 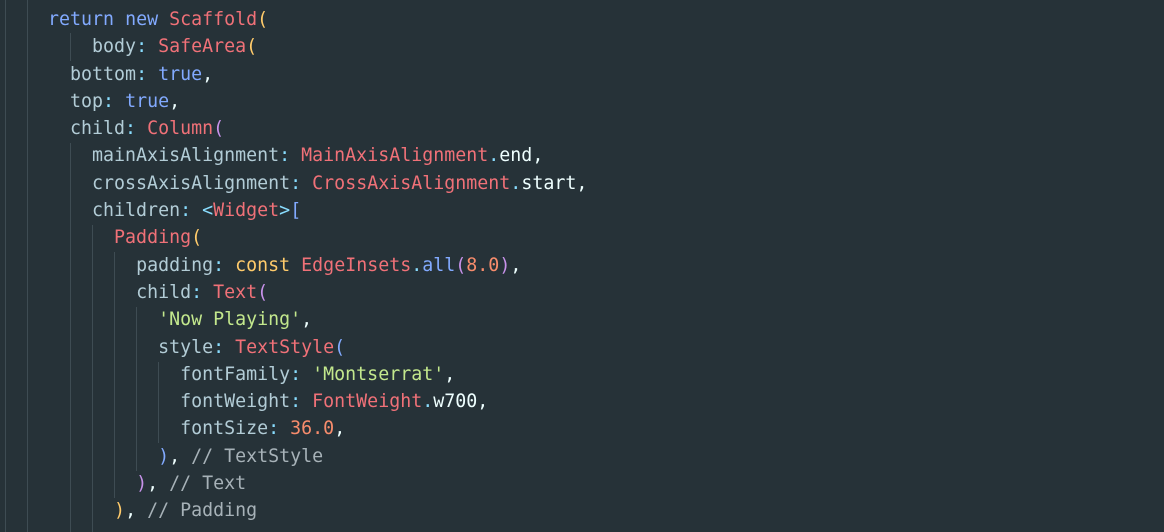 What do you see at coordinates (317, 210) in the screenshot?
I see `code-line: children: <Widget>[` at bounding box center [317, 210].